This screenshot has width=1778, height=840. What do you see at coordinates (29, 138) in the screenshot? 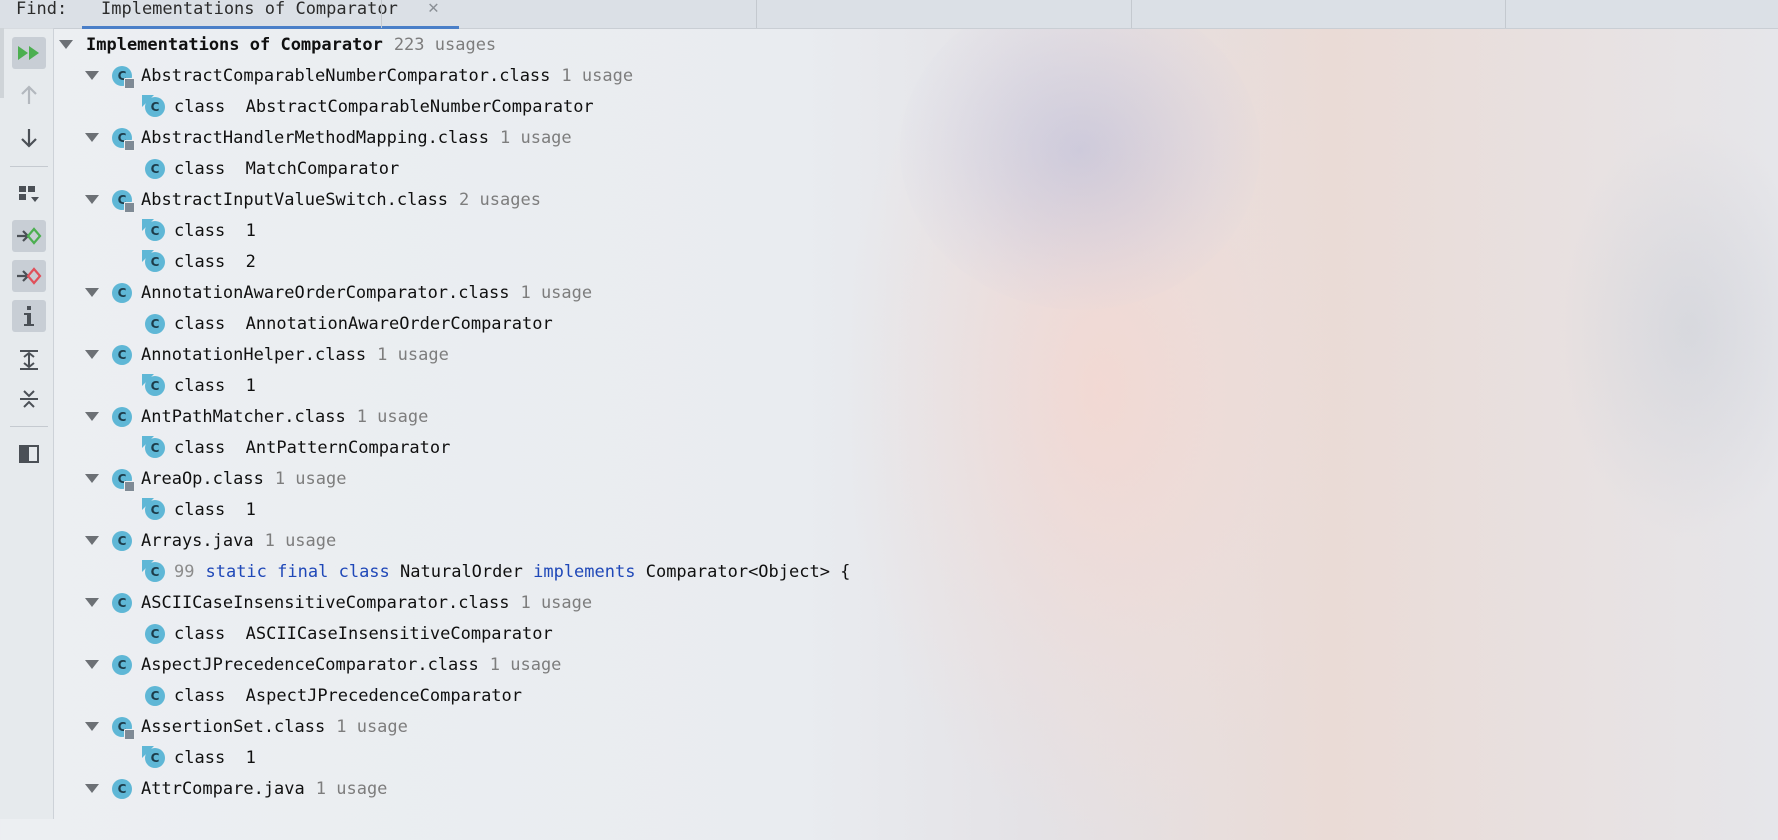
I see `next-occurrence-button` at bounding box center [29, 138].